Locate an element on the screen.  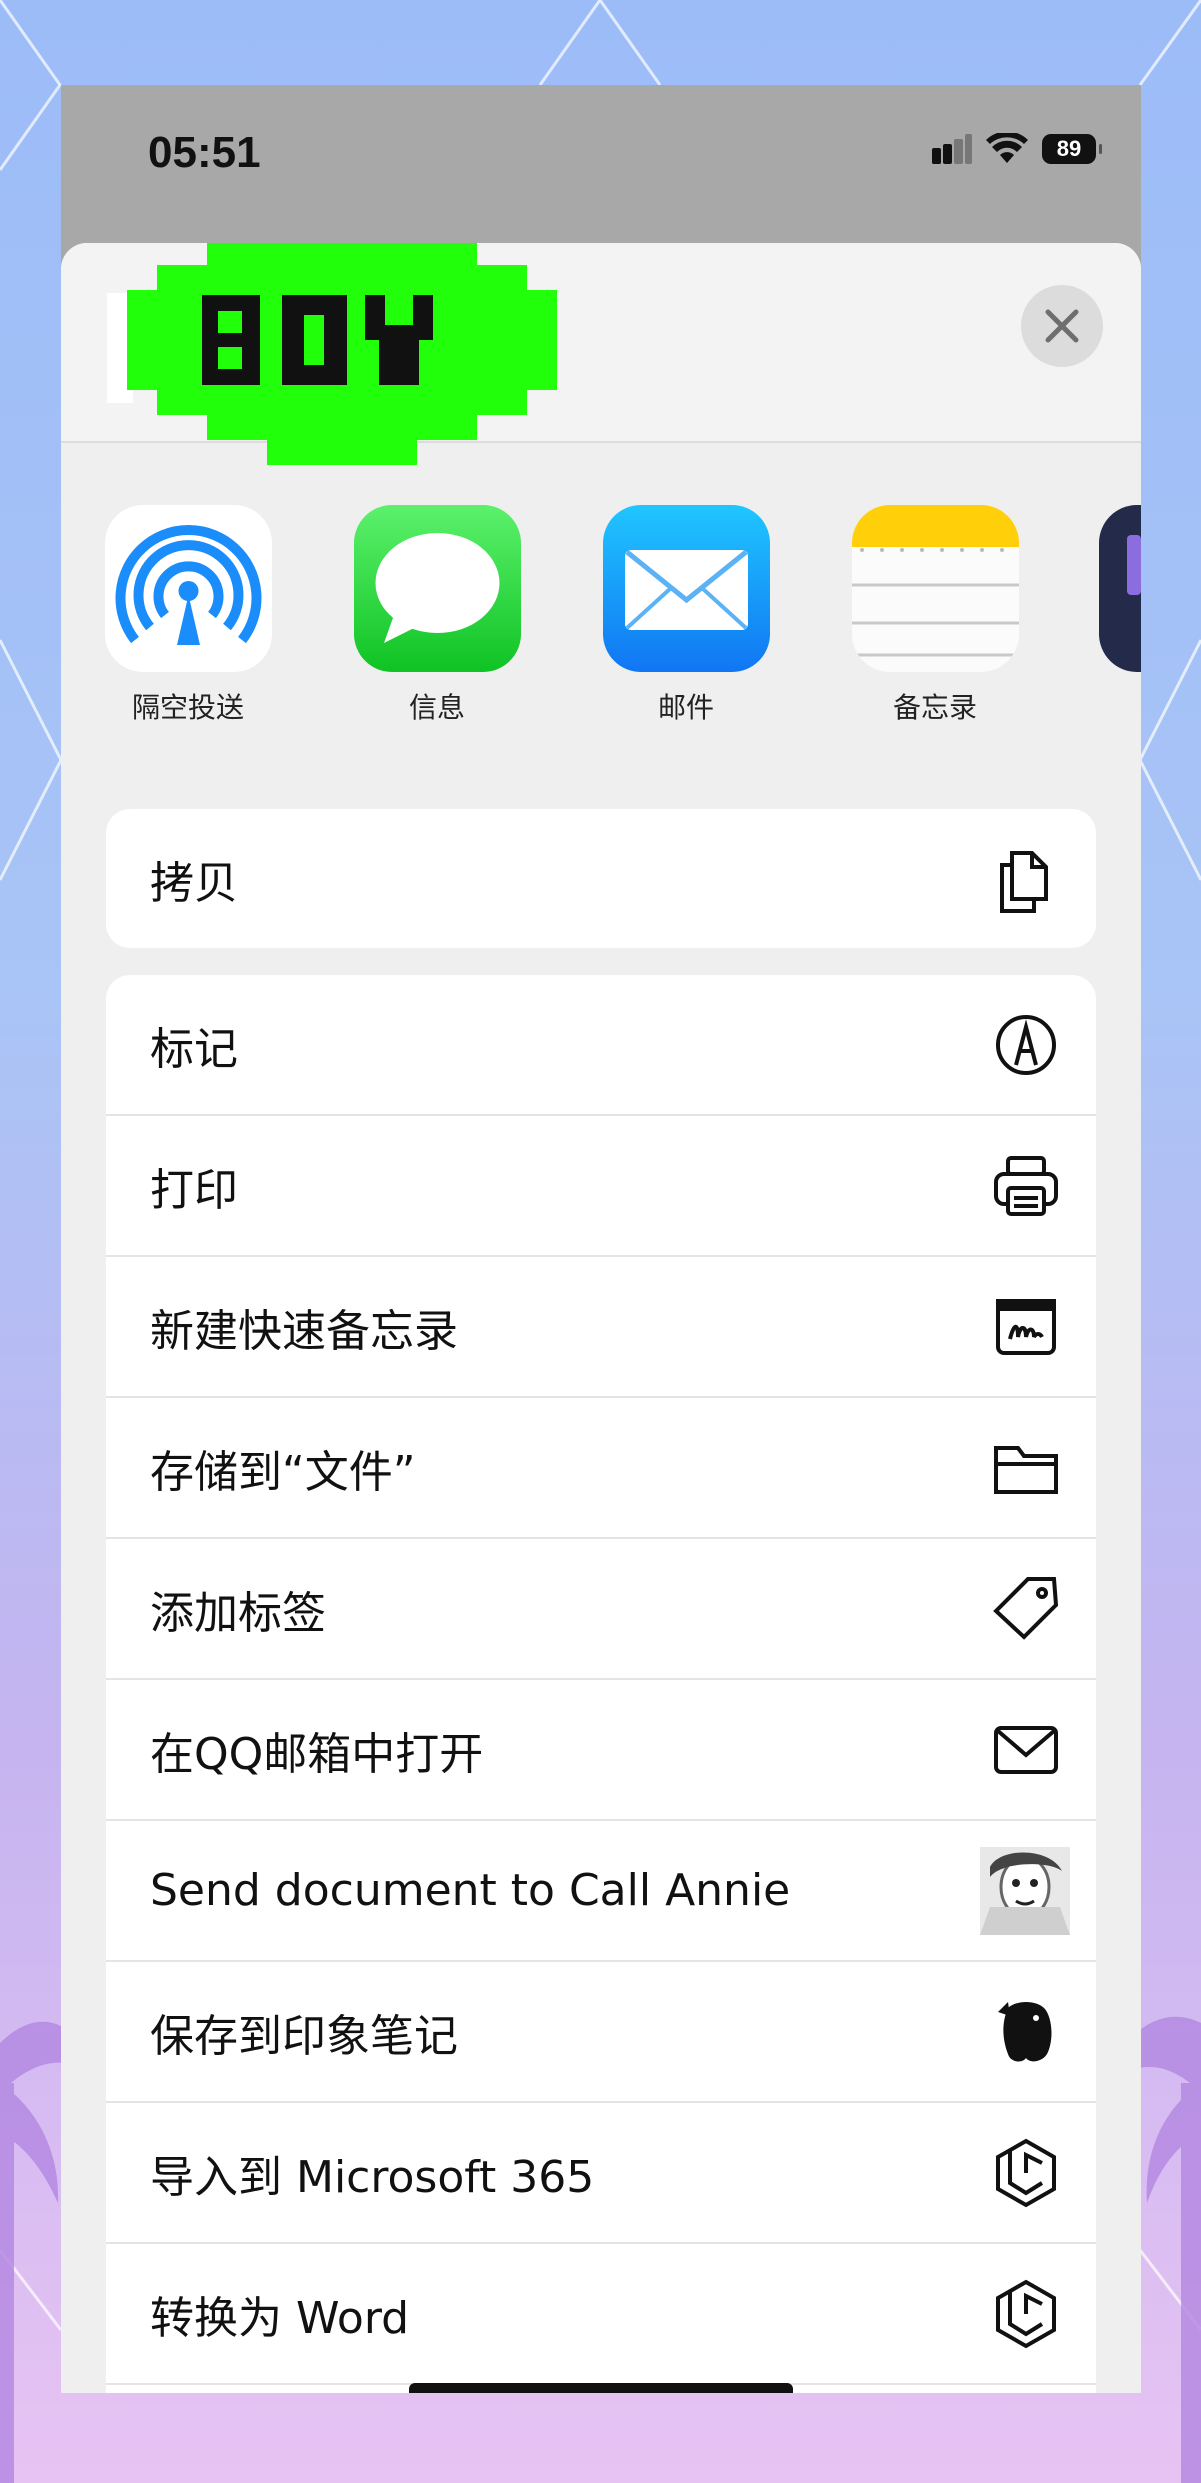
app-messages: 信息 is located at coordinates (437, 615).